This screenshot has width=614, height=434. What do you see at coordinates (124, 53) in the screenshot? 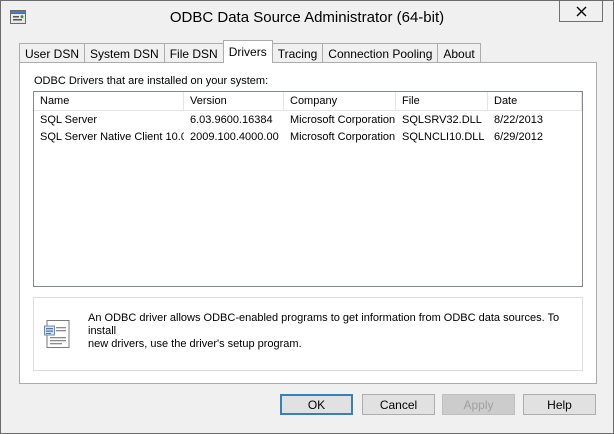
I see `tab-system-dsn: System DSN` at bounding box center [124, 53].